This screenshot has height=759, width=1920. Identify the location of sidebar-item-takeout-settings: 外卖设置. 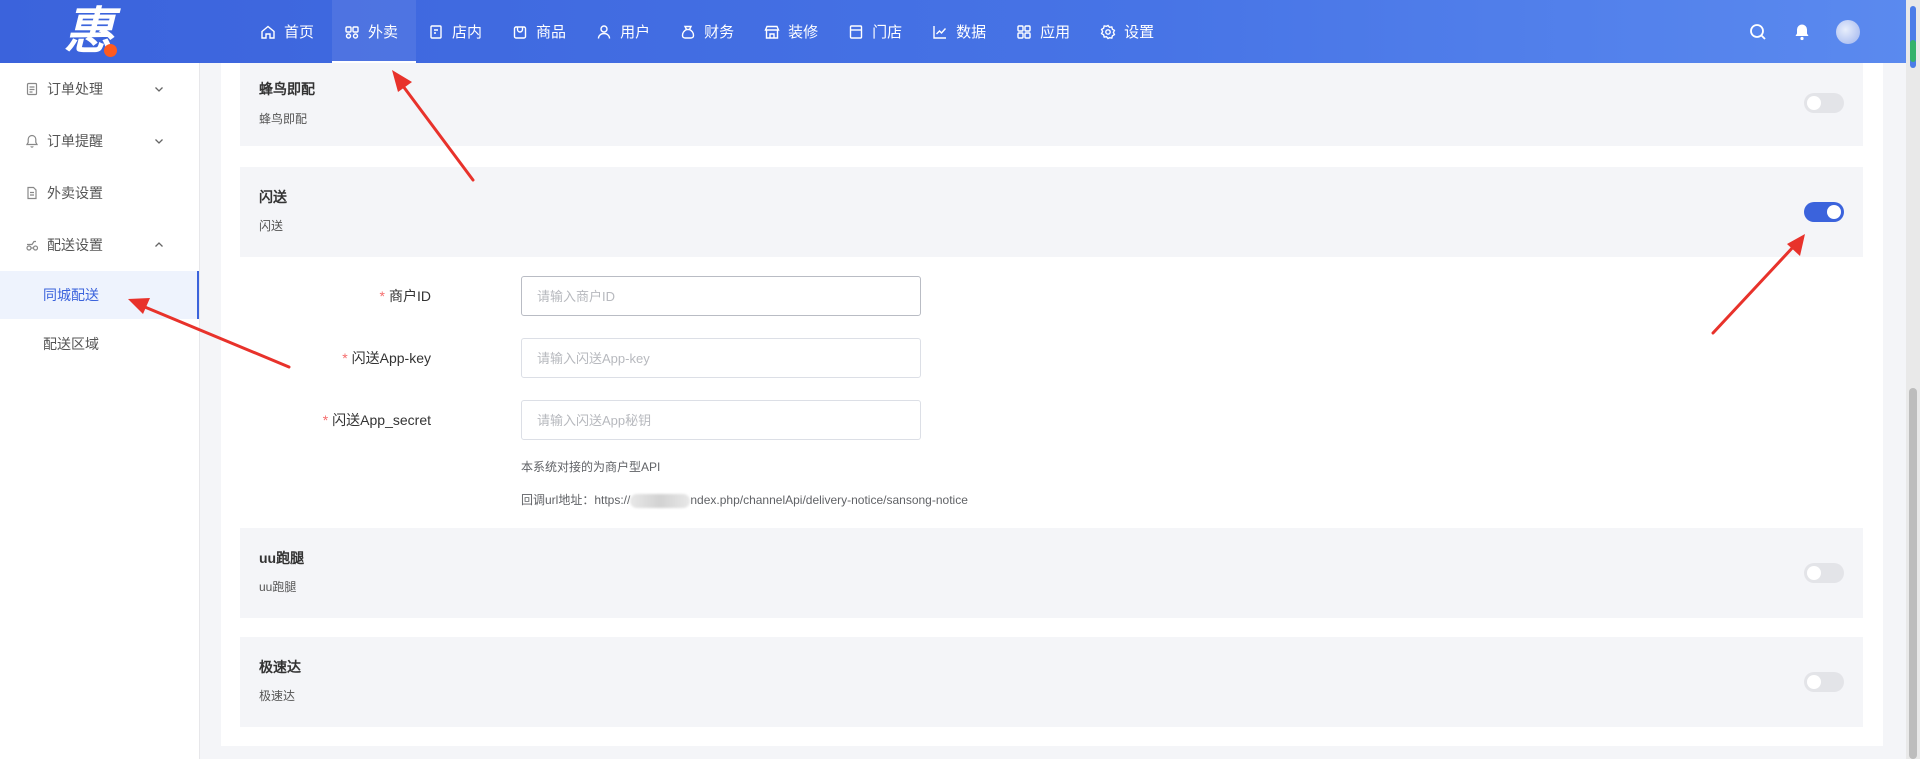
(99, 193).